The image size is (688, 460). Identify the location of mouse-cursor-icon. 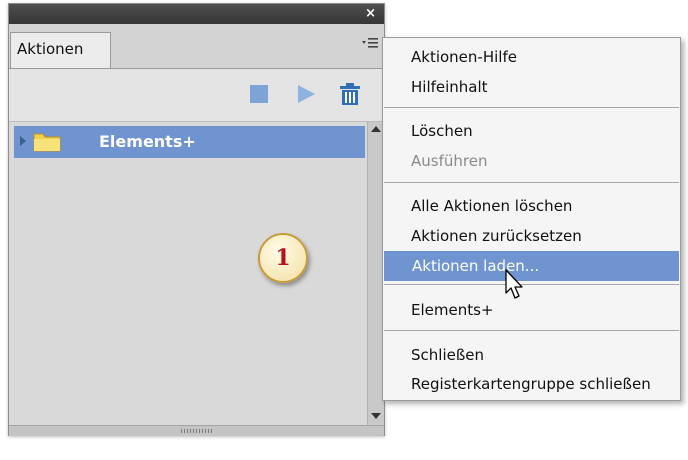
(514, 284).